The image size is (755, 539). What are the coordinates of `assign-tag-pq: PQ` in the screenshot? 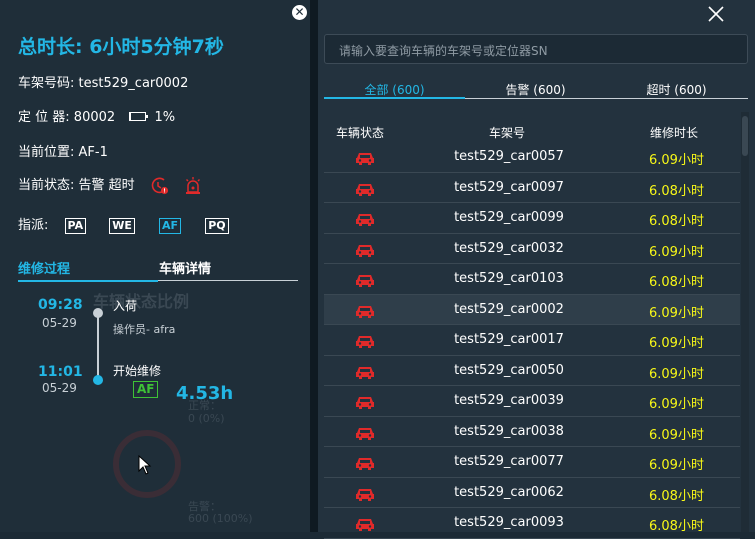 It's located at (217, 225).